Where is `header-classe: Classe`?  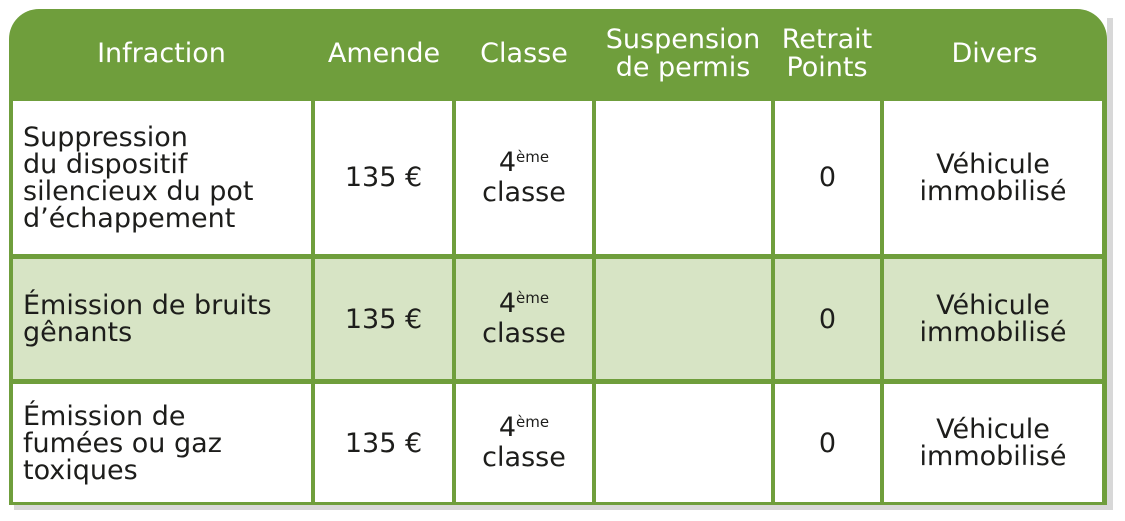
header-classe: Classe is located at coordinates (524, 54).